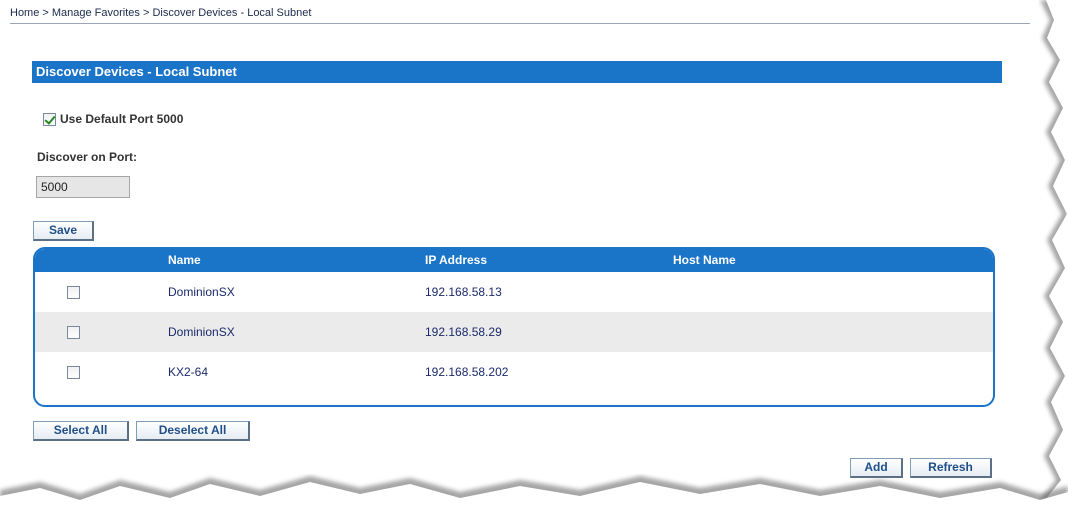 The image size is (1068, 508). What do you see at coordinates (456, 260) in the screenshot?
I see `column-header-ip-address: IP Address` at bounding box center [456, 260].